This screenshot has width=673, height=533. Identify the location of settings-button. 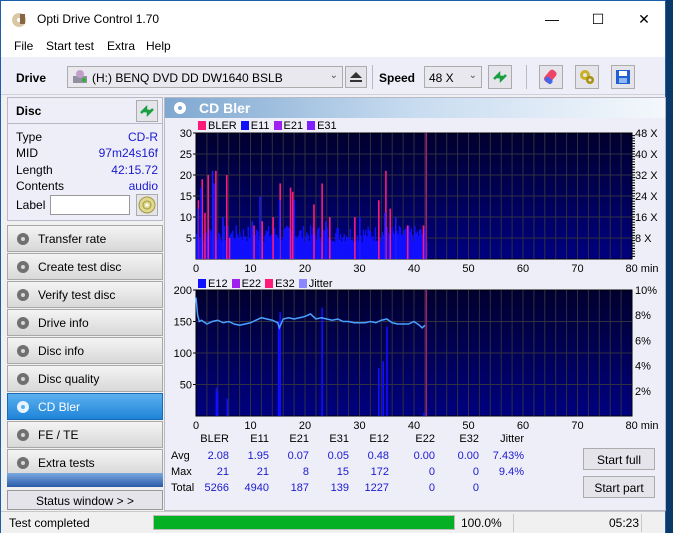
(587, 77).